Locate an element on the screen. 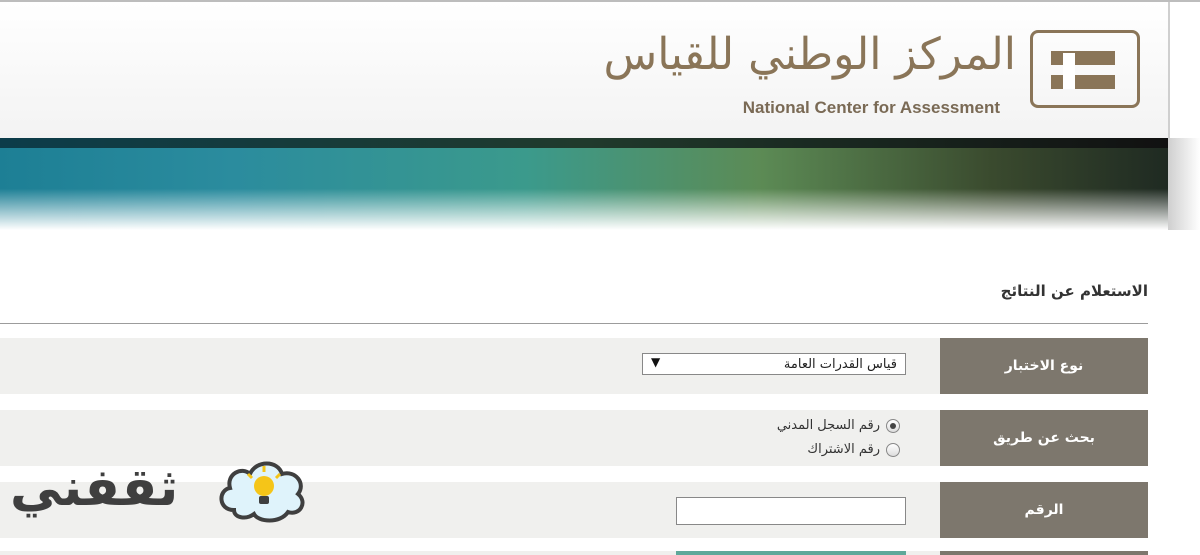  search-by-label: بحث عن طريق is located at coordinates (1044, 438).